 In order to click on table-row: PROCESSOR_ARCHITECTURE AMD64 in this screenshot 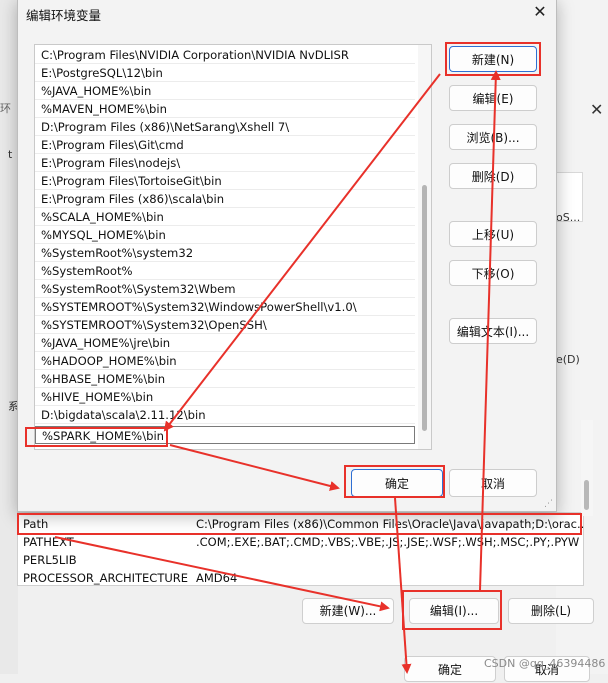, I will do `click(300, 577)`.